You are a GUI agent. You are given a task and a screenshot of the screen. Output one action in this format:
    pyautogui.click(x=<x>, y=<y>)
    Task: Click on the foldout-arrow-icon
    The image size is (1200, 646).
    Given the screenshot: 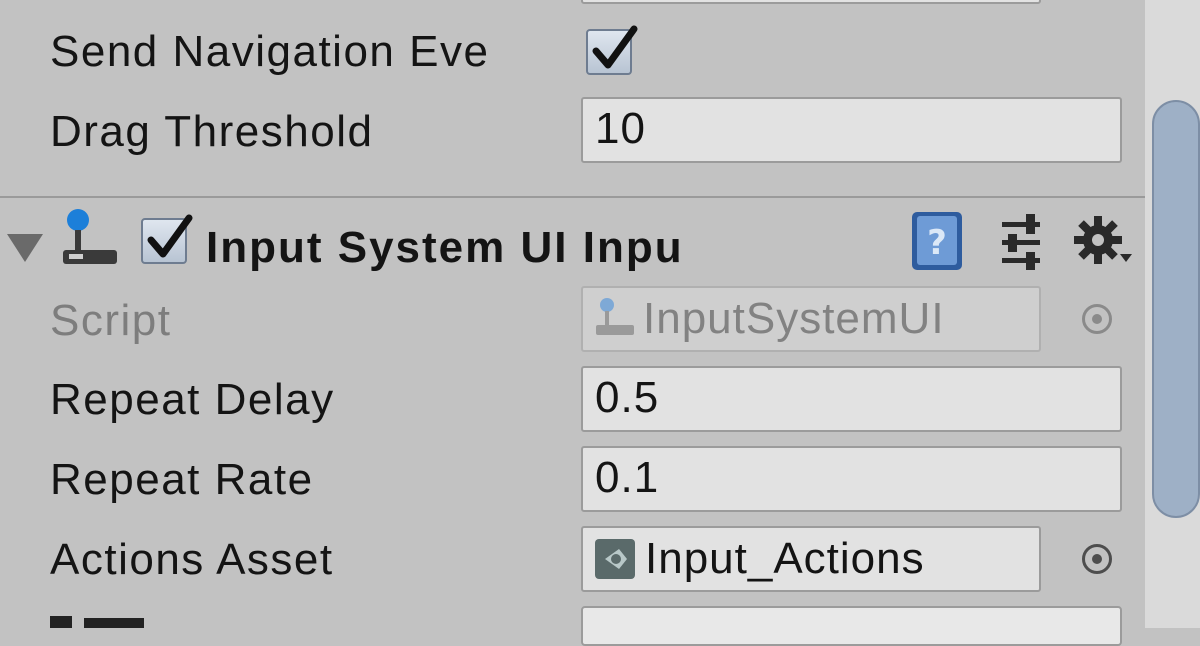 What is the action you would take?
    pyautogui.click(x=25, y=248)
    